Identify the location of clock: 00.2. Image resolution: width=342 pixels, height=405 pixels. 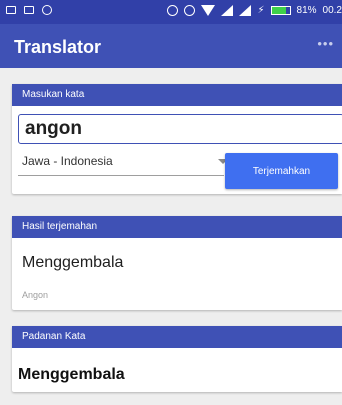
(332, 10).